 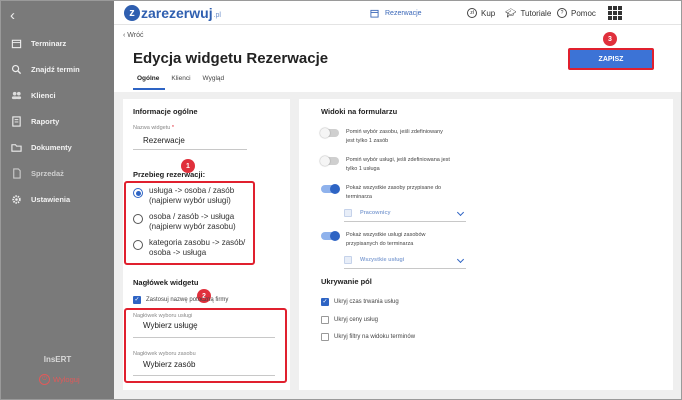 I want to click on tab-clients: Klienci, so click(x=180, y=82).